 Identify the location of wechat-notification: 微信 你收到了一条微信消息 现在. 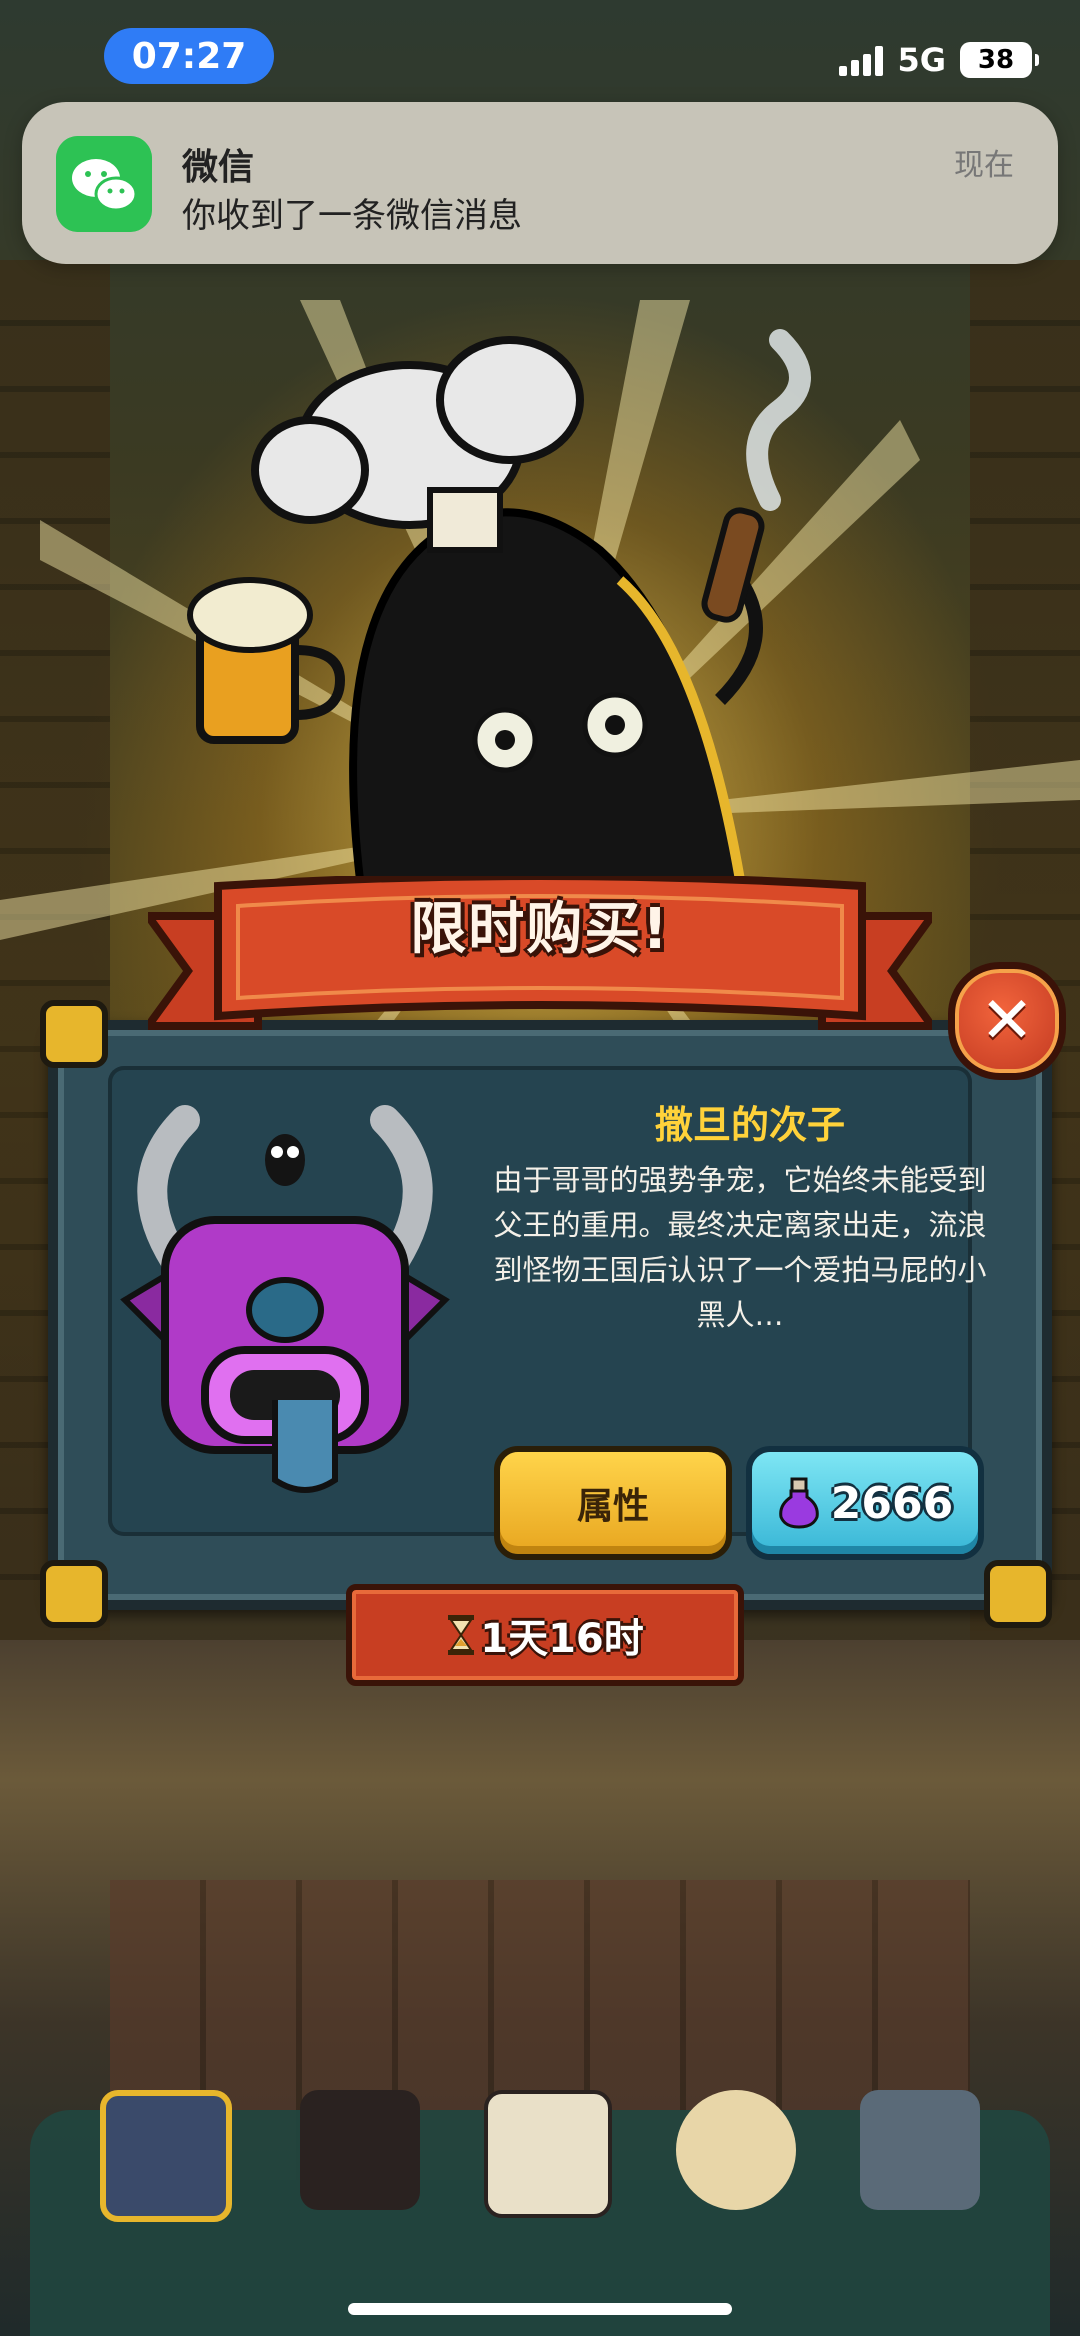
(540, 183).